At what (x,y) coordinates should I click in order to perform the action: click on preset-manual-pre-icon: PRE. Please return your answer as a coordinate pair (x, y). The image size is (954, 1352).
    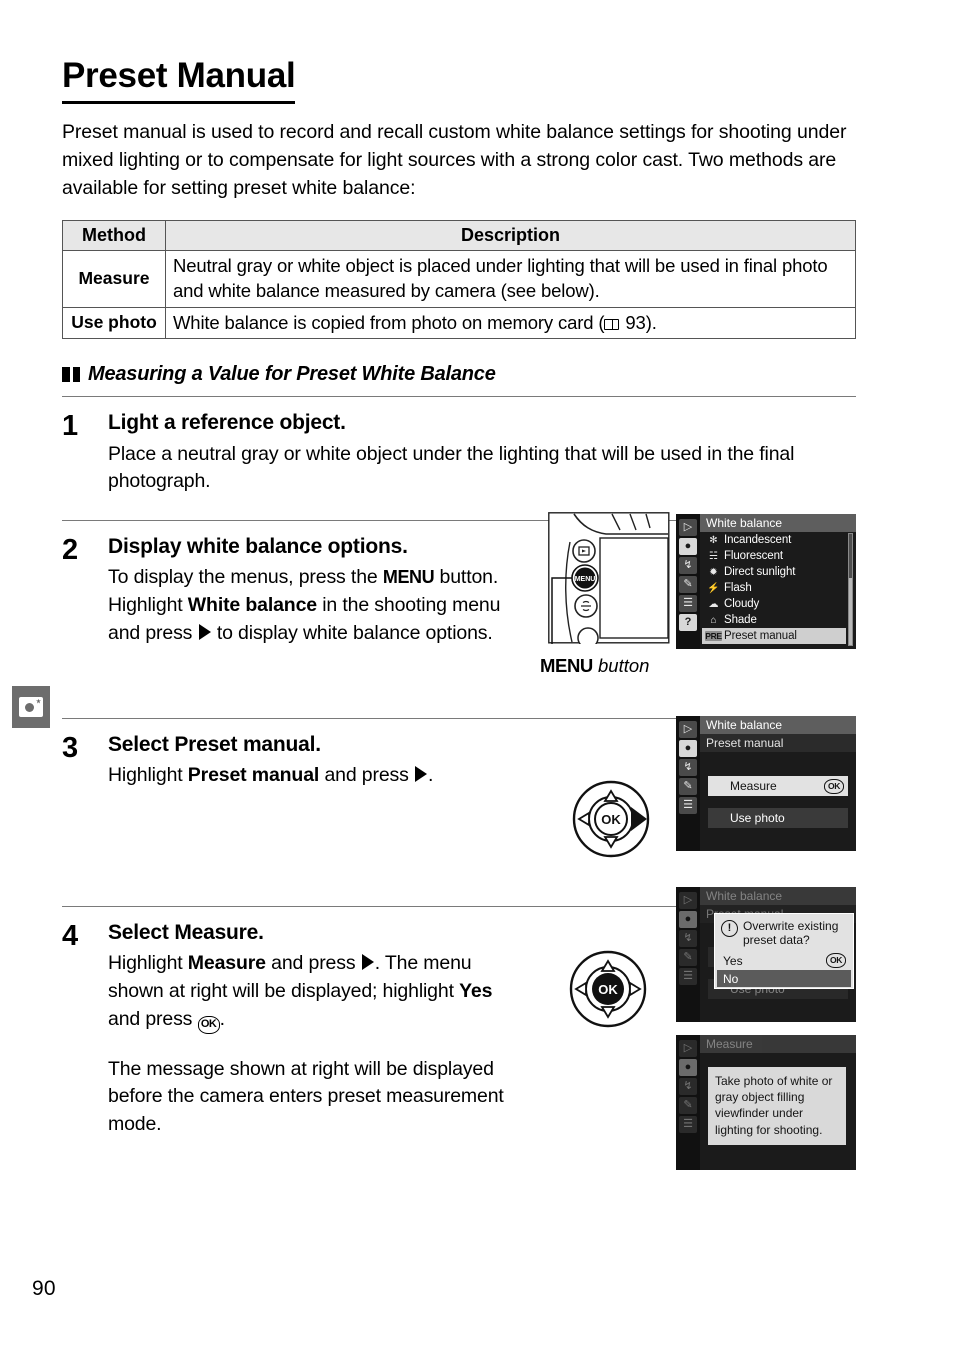
    Looking at the image, I should click on (713, 636).